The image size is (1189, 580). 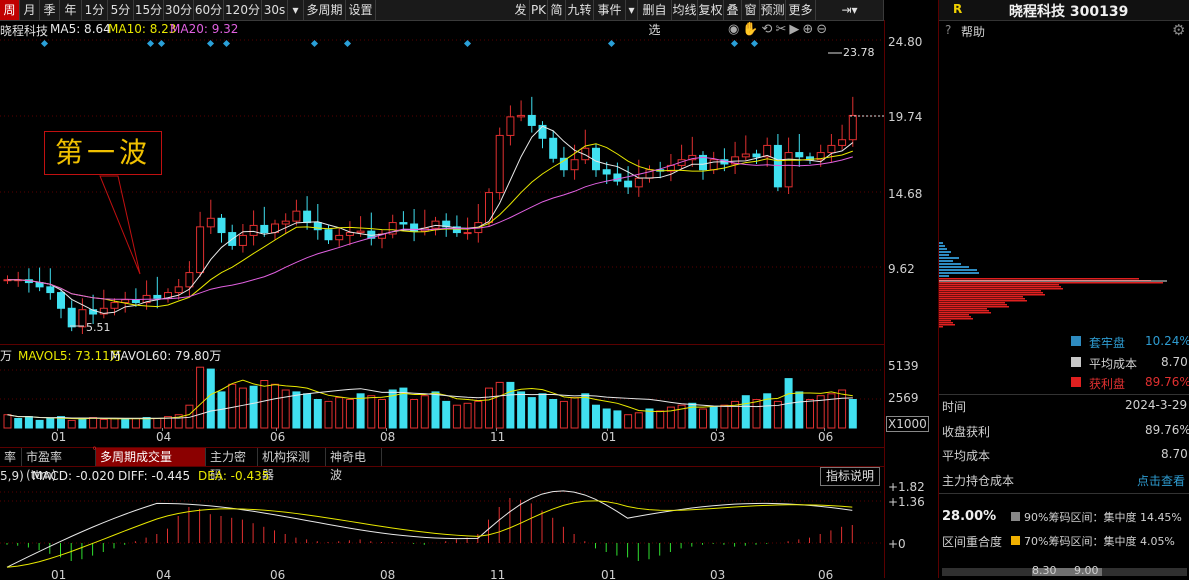 What do you see at coordinates (557, 10) in the screenshot?
I see `toolbar-button-2: 简` at bounding box center [557, 10].